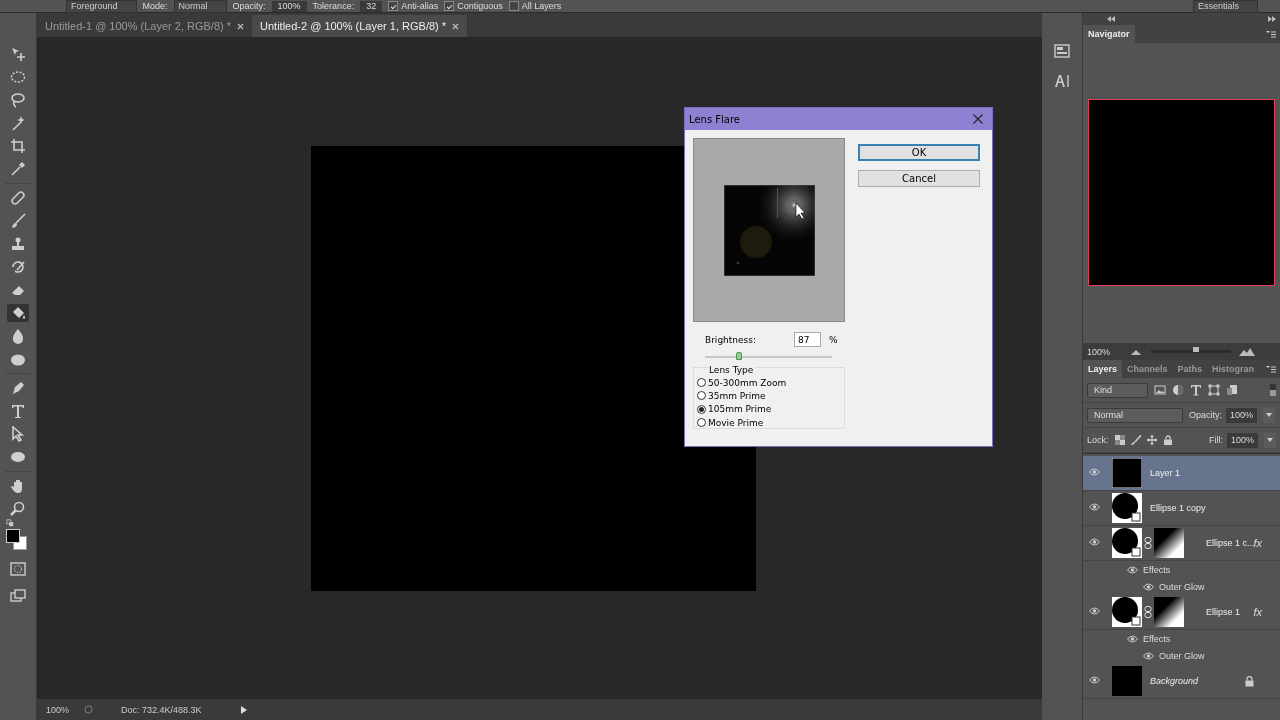 The height and width of the screenshot is (720, 1280). I want to click on zoom-level: 100%, so click(60, 709).